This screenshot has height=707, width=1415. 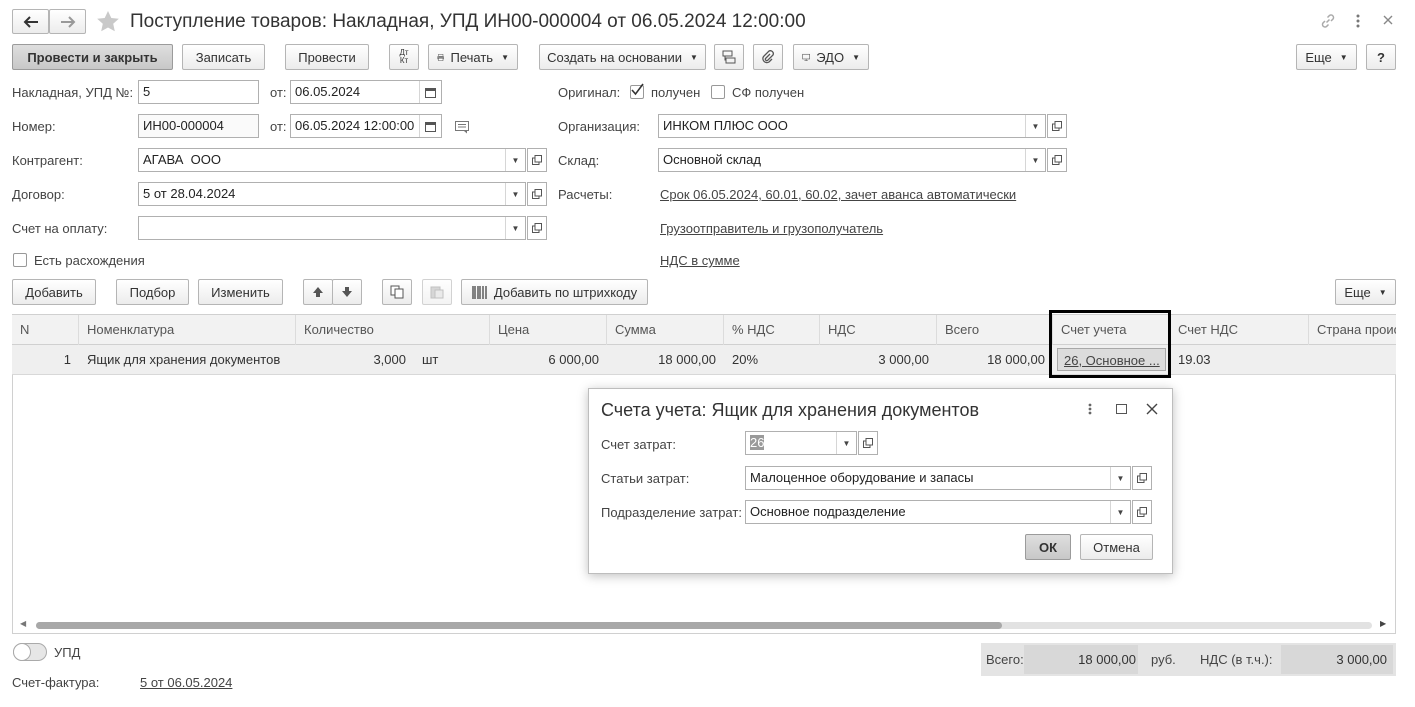 I want to click on cell-vat-rate: 20%, so click(x=772, y=360).